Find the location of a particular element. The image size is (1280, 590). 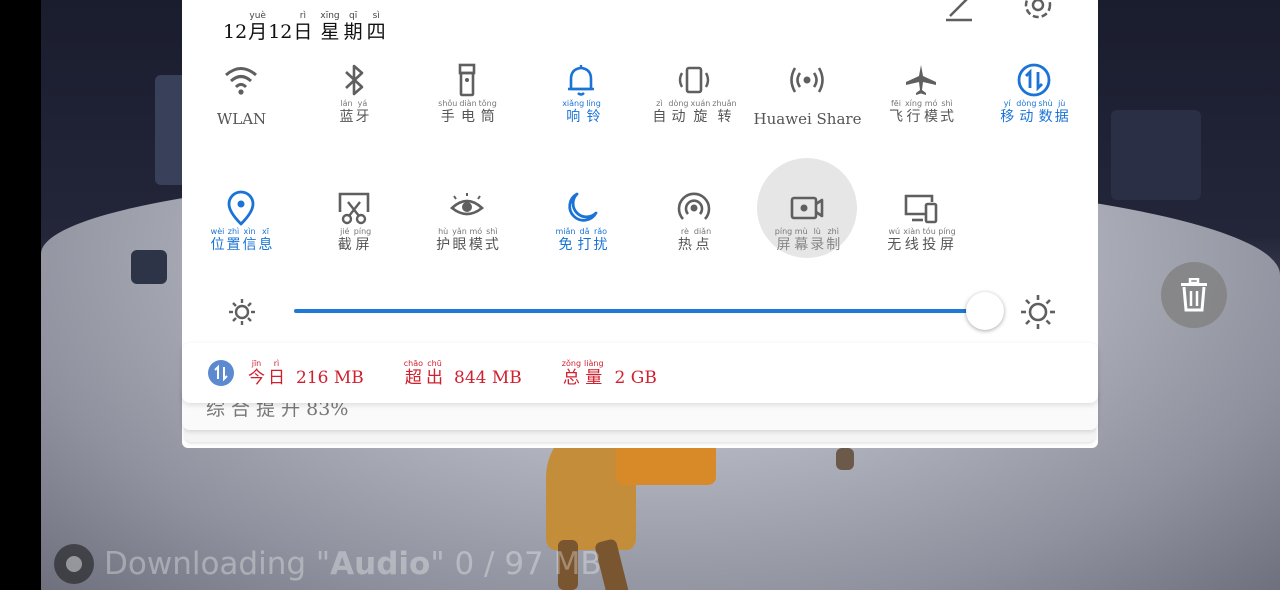

toggle-do-not-disturb: miǎn 免 dǎ 打 rǎo 扰 is located at coordinates (581, 213).